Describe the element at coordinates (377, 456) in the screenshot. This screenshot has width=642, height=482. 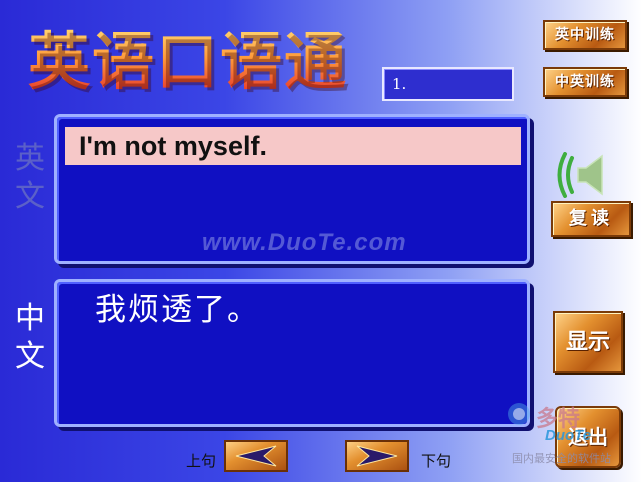
I see `next-arrow-button` at that location.